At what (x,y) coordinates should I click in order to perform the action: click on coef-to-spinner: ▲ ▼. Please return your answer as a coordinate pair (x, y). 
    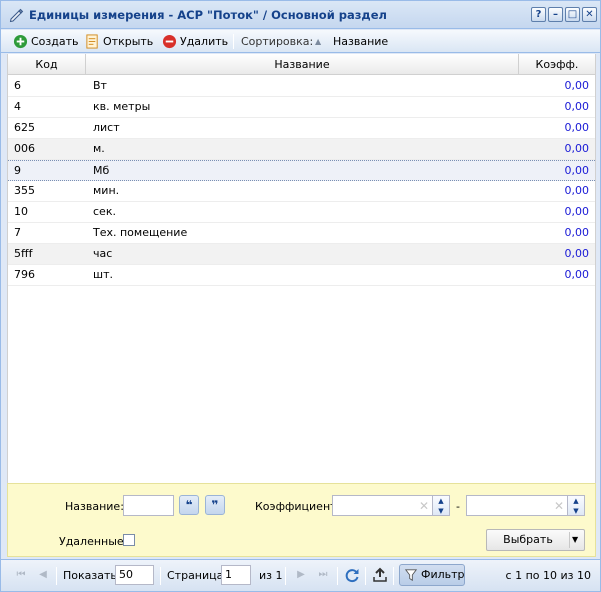
    Looking at the image, I should click on (576, 505).